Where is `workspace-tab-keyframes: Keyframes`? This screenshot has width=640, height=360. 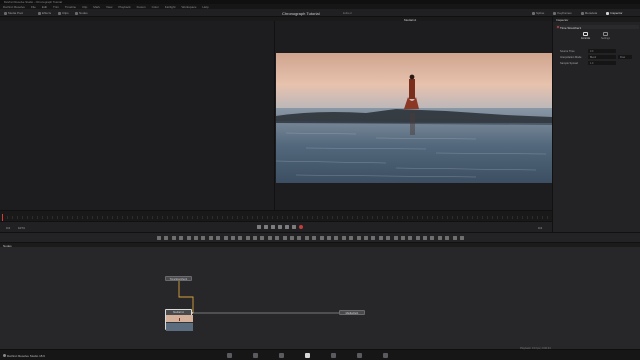
workspace-tab-keyframes: Keyframes is located at coordinates (562, 13).